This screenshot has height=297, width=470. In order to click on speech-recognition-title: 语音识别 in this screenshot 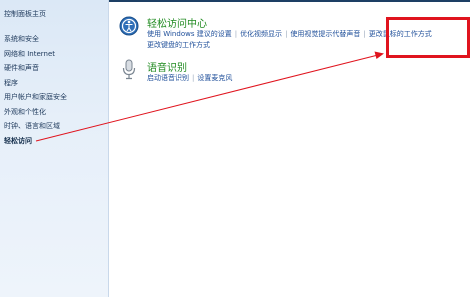, I will do `click(167, 66)`.